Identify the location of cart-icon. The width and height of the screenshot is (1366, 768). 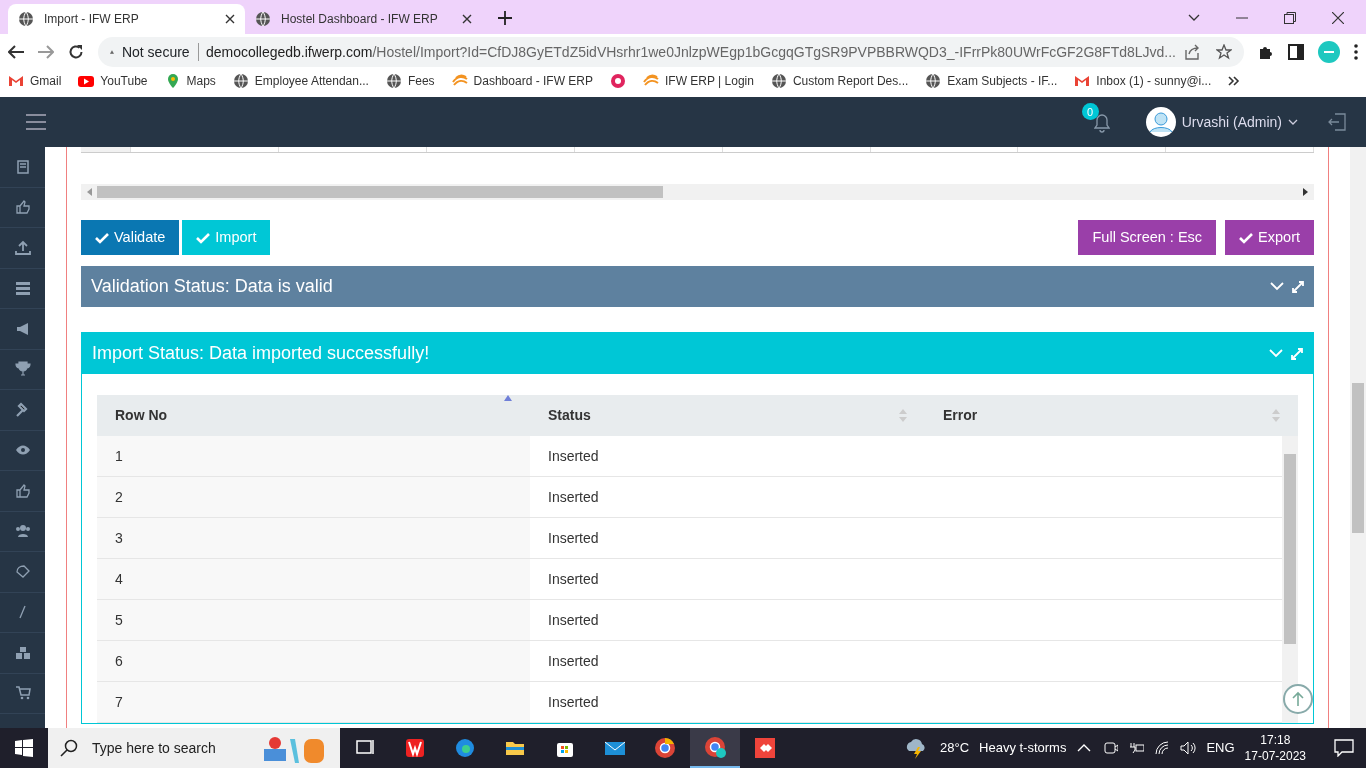
(22, 693).